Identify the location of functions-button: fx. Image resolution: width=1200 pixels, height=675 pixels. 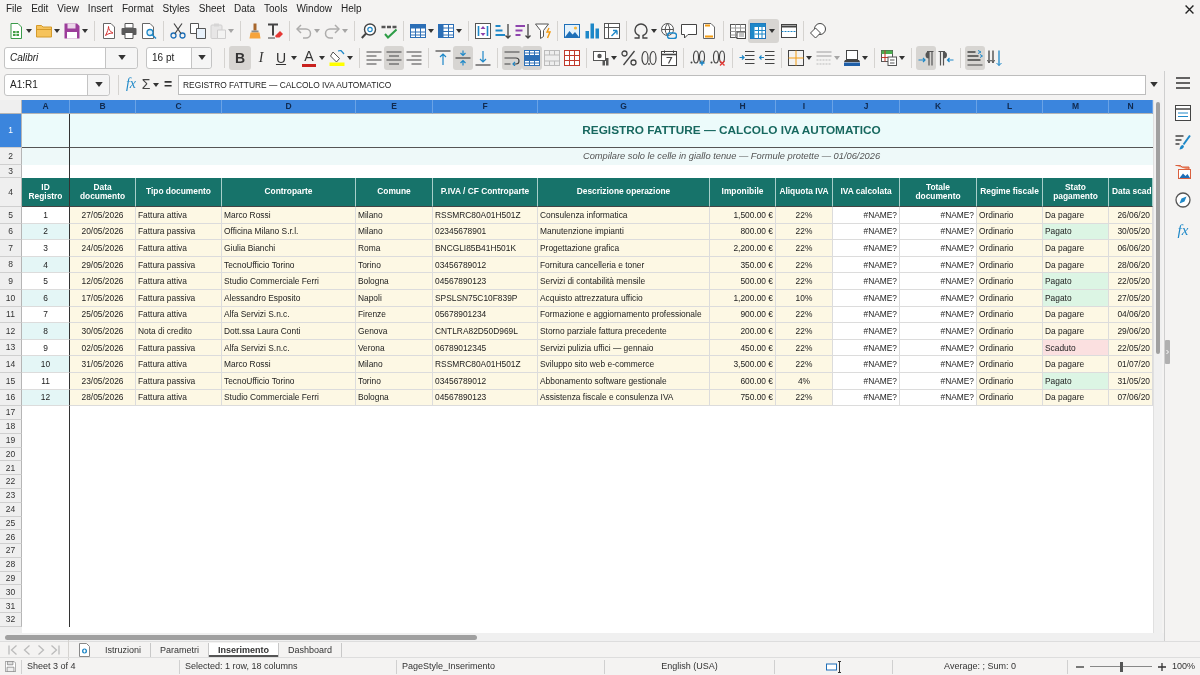
(1183, 230).